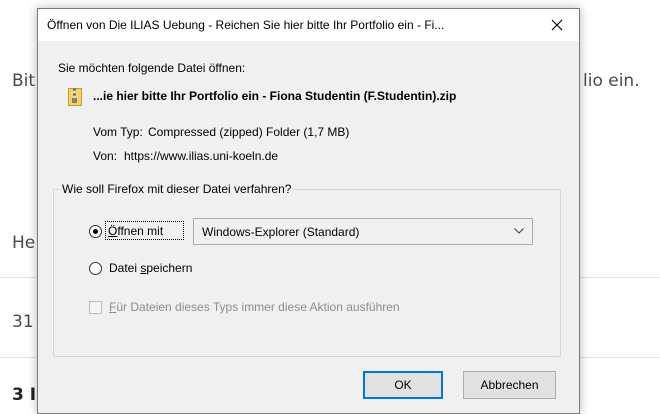  What do you see at coordinates (113, 231) in the screenshot?
I see `open-with-accelerator: Ö` at bounding box center [113, 231].